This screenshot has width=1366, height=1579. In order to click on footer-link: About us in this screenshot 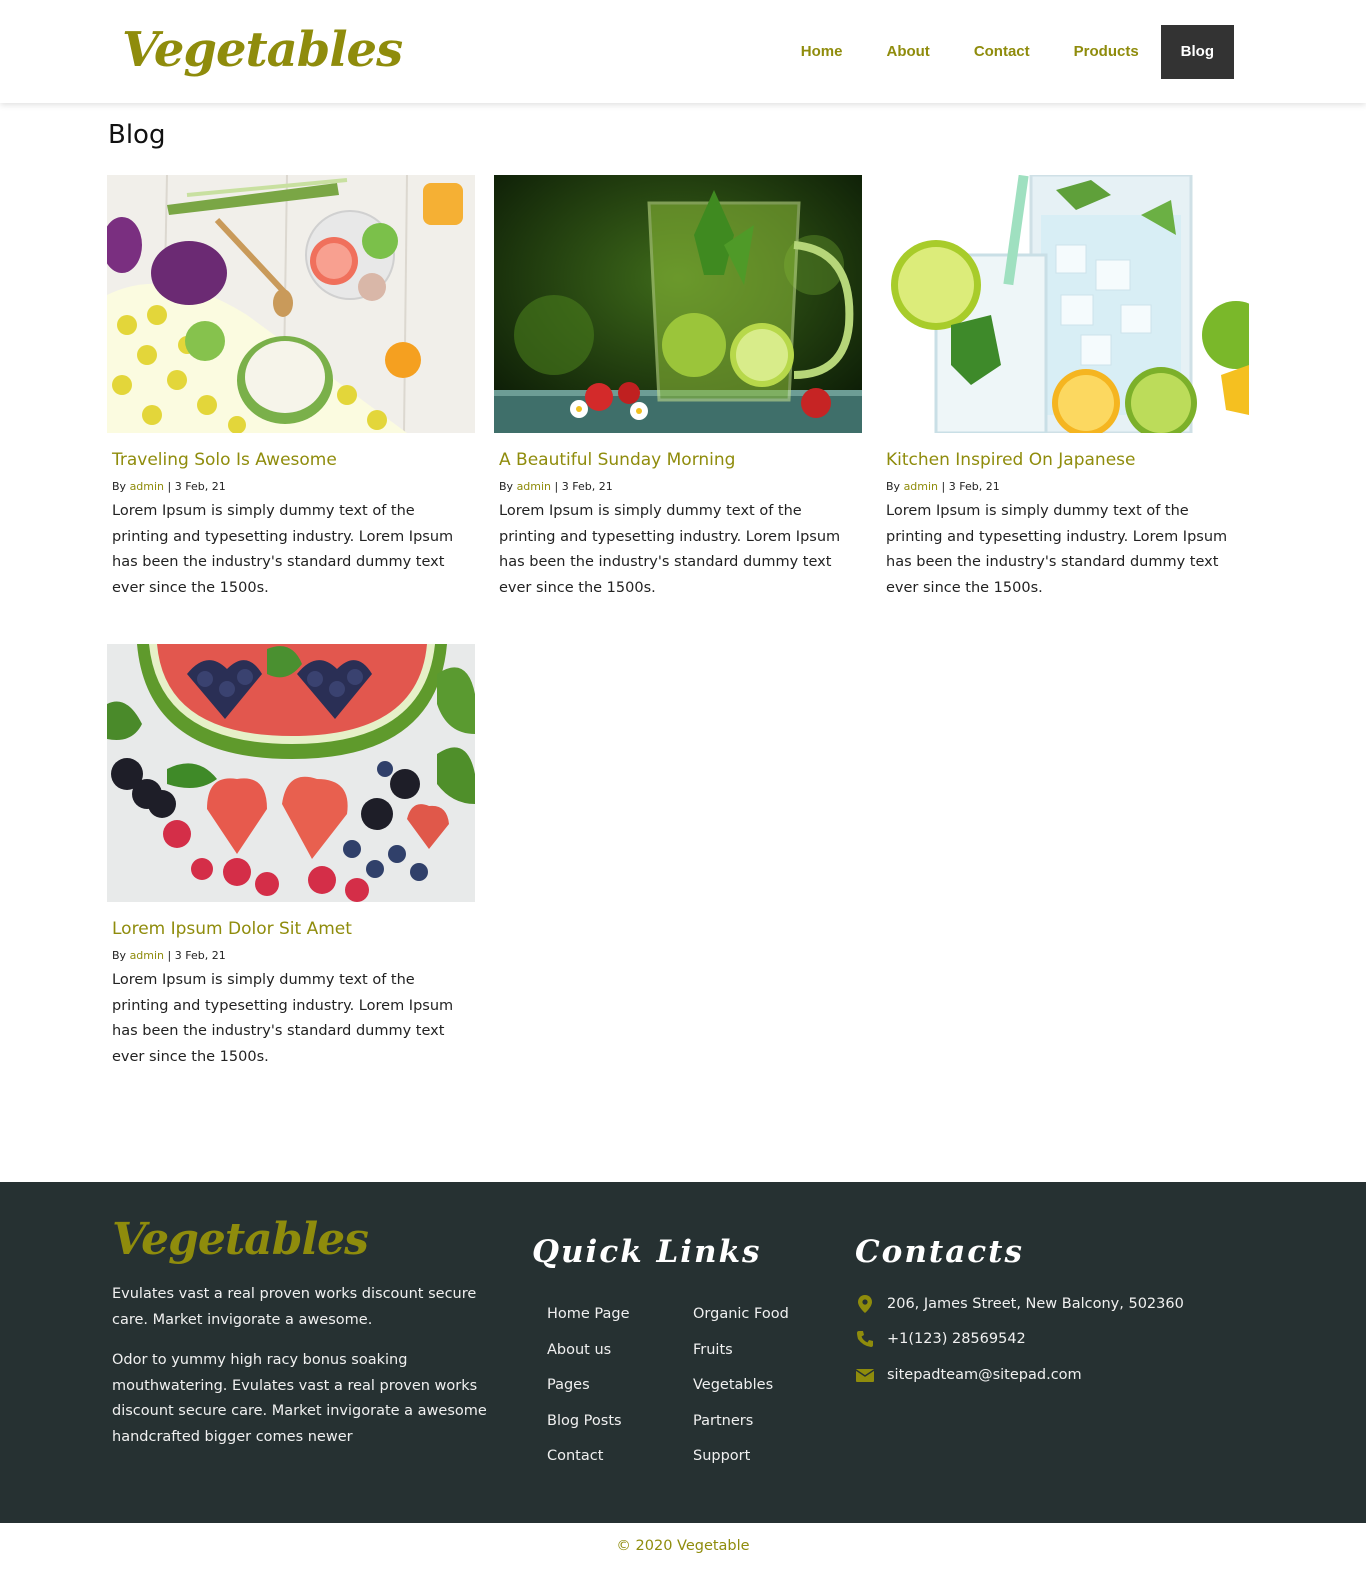, I will do `click(588, 1358)`.